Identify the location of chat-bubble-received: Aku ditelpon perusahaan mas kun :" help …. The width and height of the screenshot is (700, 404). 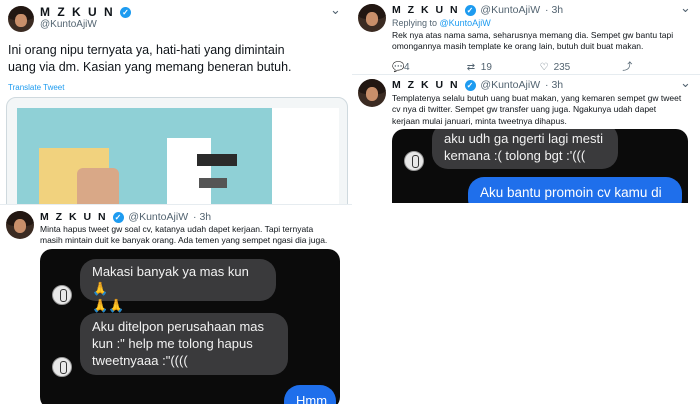
(184, 344).